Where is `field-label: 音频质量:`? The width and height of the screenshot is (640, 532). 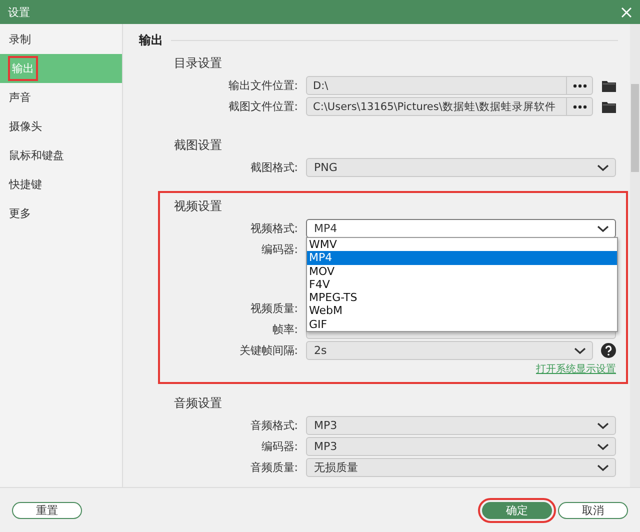 field-label: 音频质量: is located at coordinates (273, 467).